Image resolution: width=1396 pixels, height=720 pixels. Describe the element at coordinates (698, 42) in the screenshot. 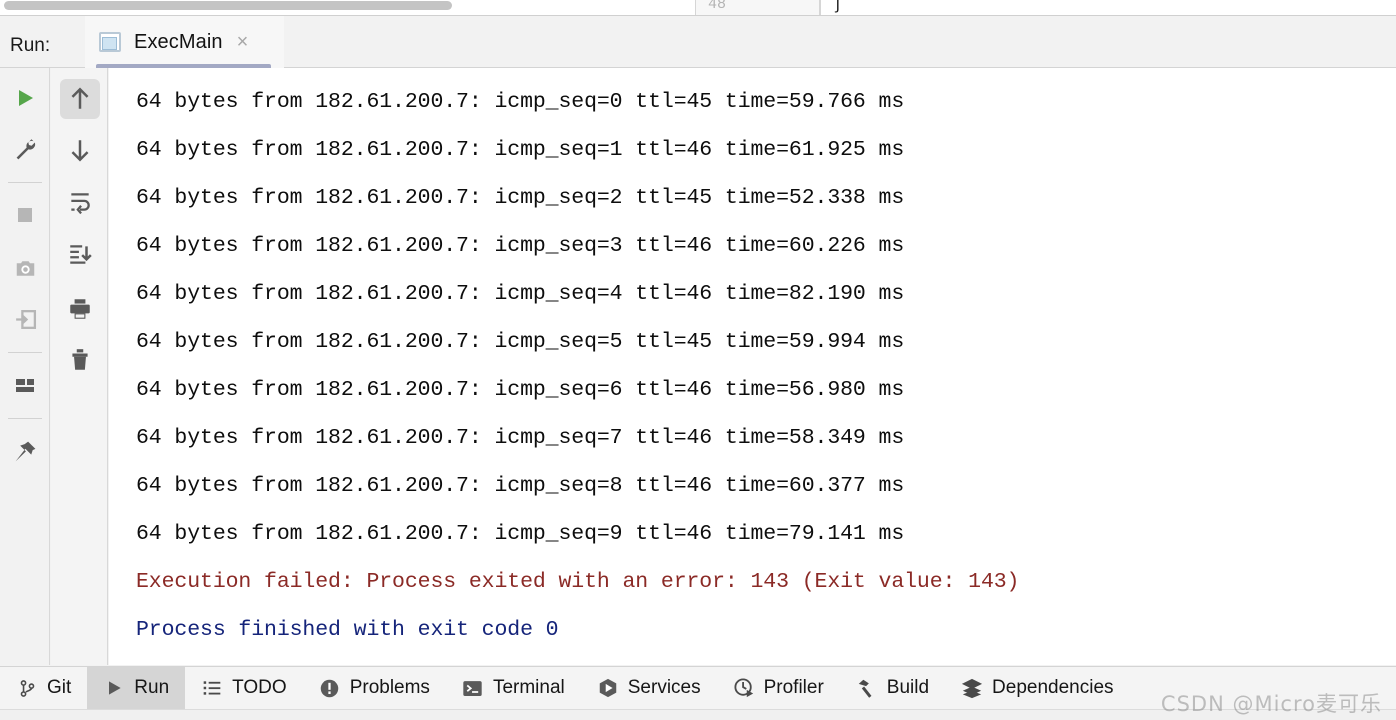

I see `run-header: Run: ExecMain ×` at that location.